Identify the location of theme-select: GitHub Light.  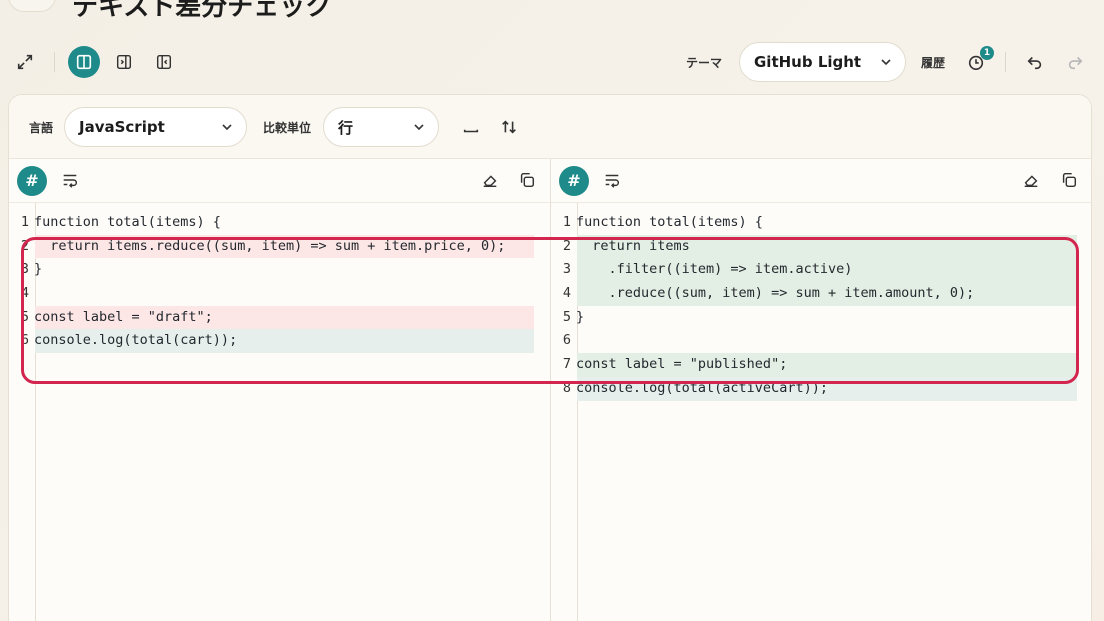
(822, 62).